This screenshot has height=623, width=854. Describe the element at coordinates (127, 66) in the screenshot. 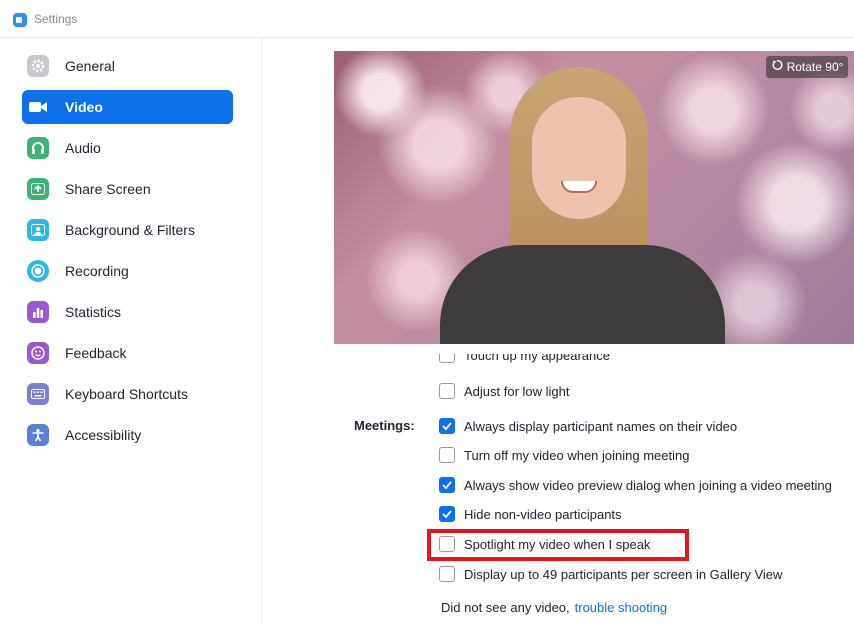

I see `sidebar-item-general: General` at that location.